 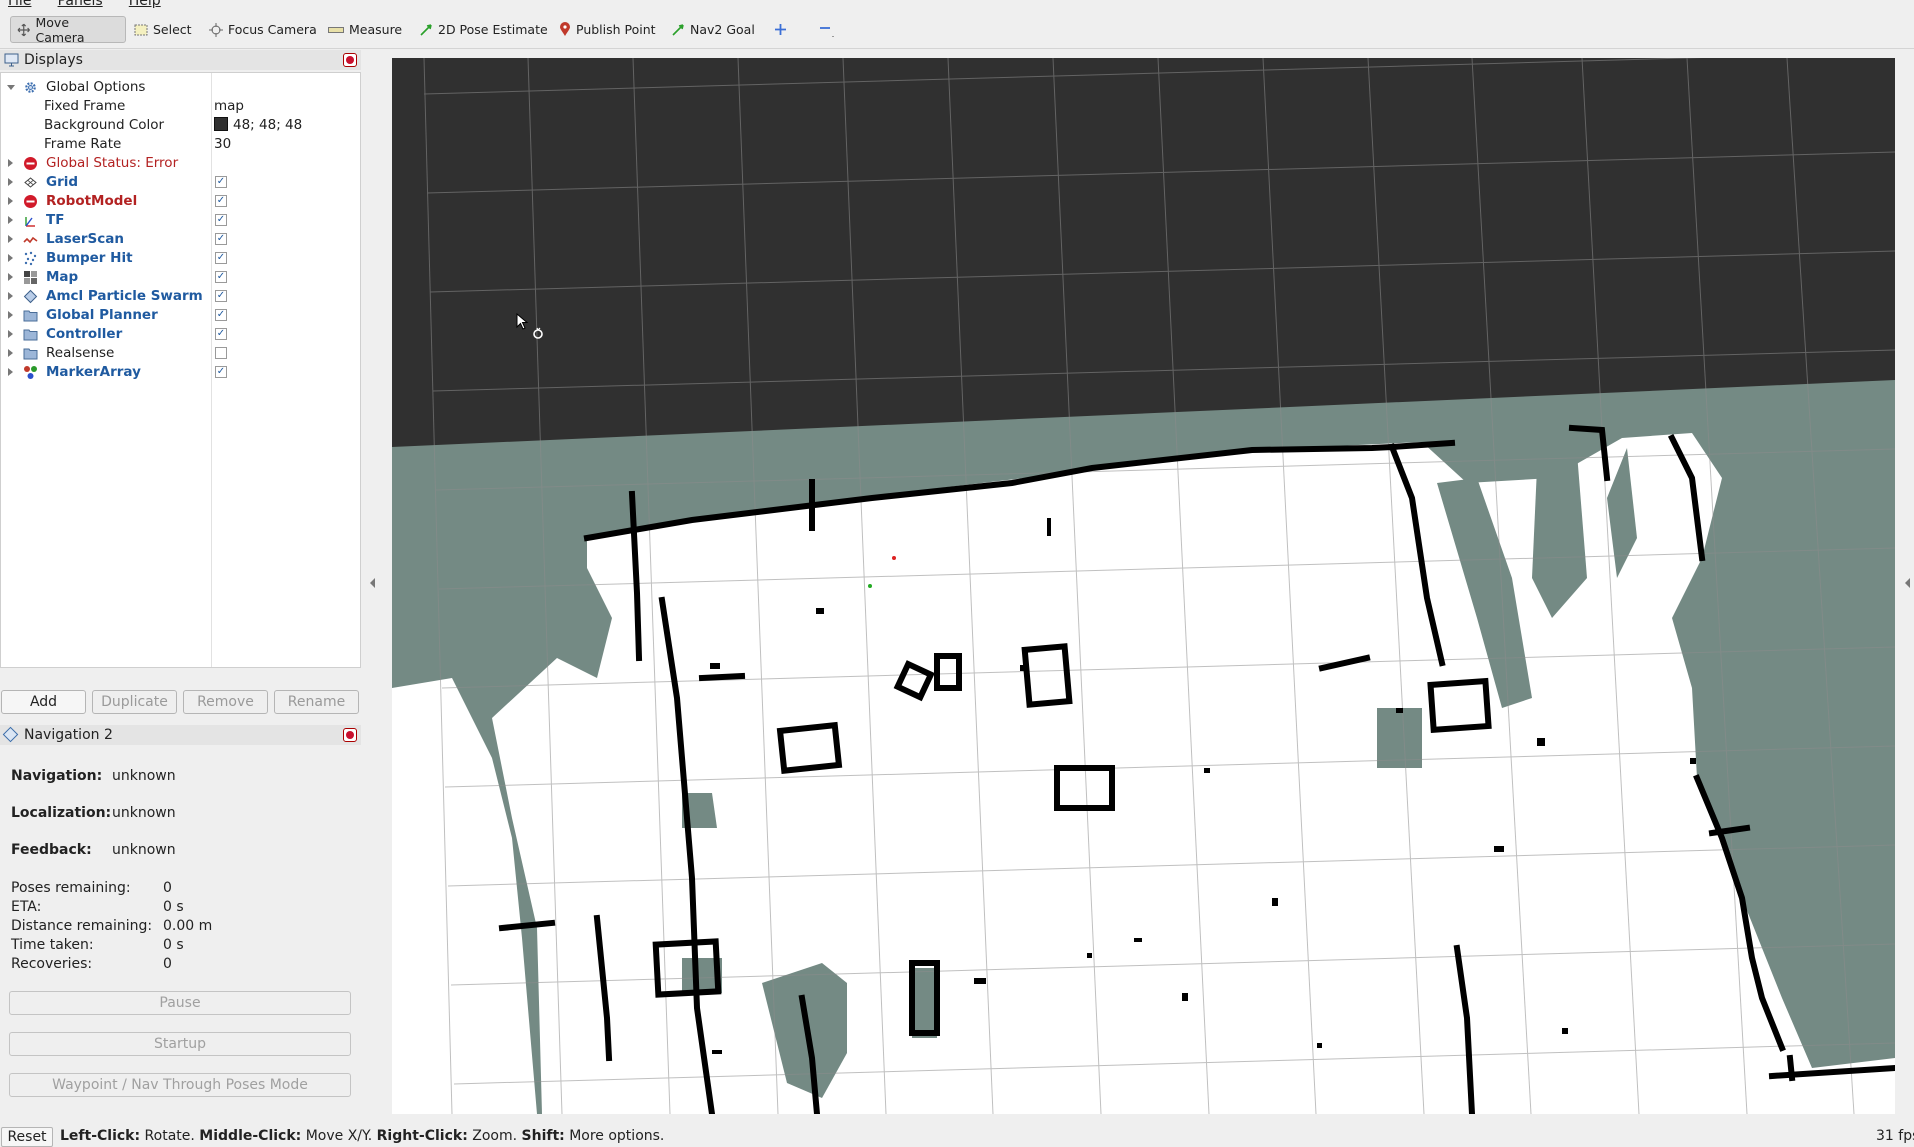 I want to click on marker-array-icon, so click(x=30, y=372).